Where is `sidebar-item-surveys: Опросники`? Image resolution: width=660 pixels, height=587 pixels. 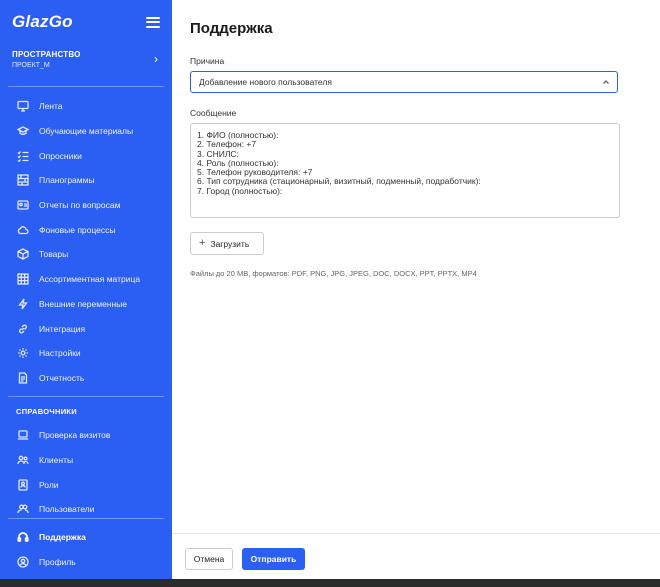 sidebar-item-surveys: Опросники is located at coordinates (86, 155).